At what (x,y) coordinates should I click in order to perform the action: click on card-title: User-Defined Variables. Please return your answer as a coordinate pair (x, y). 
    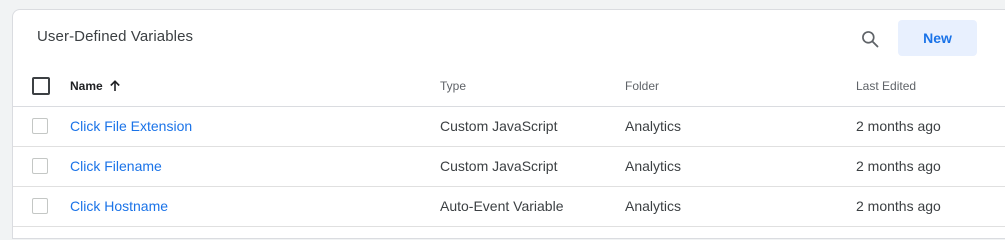
    Looking at the image, I should click on (115, 36).